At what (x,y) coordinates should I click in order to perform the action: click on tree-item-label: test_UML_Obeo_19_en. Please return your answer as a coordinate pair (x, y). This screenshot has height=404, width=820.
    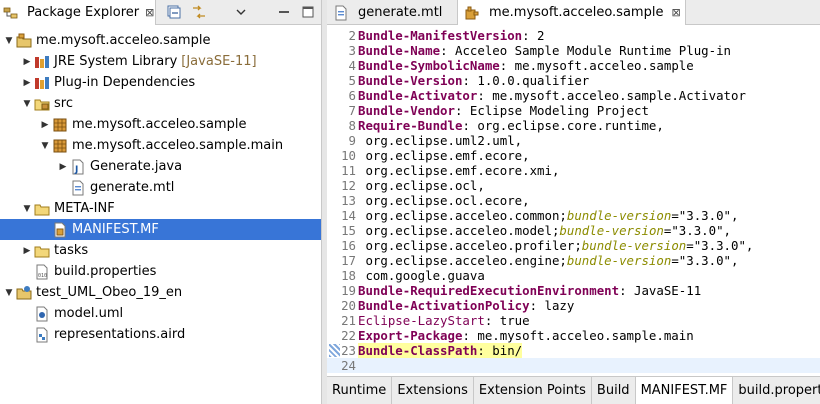
    Looking at the image, I should click on (109, 292).